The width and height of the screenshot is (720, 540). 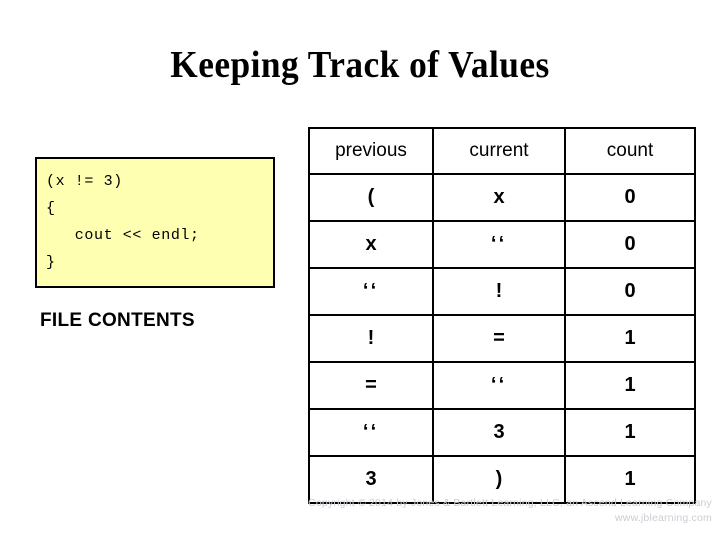 What do you see at coordinates (123, 222) in the screenshot?
I see `code-snippet-text: (x != 3) { cout << endl; }` at bounding box center [123, 222].